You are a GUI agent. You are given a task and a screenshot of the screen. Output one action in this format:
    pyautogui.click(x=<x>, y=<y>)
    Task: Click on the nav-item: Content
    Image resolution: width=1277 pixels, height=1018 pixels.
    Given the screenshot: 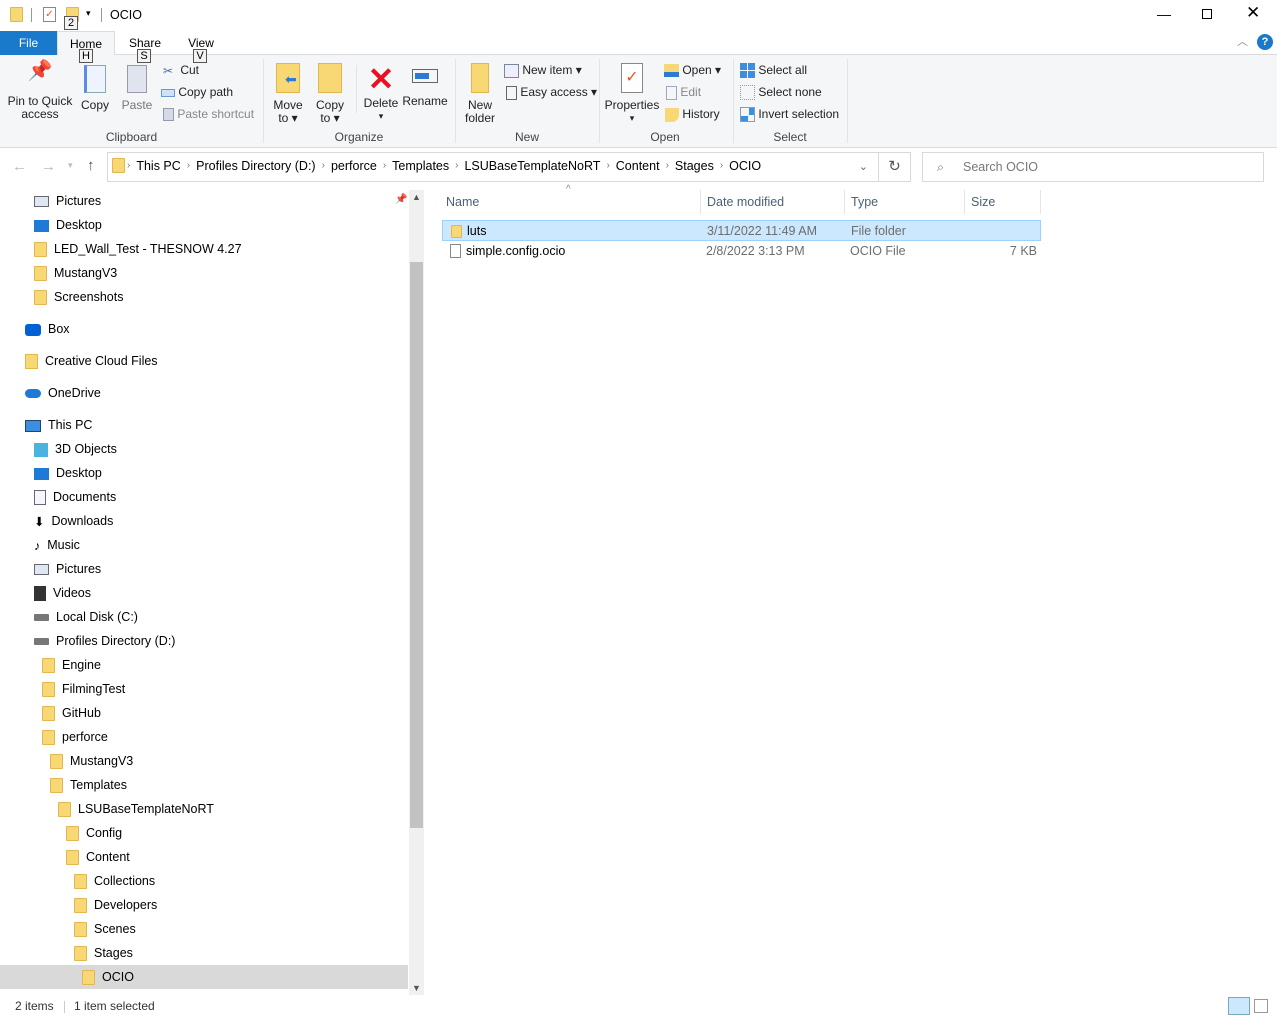 What is the action you would take?
    pyautogui.click(x=204, y=857)
    